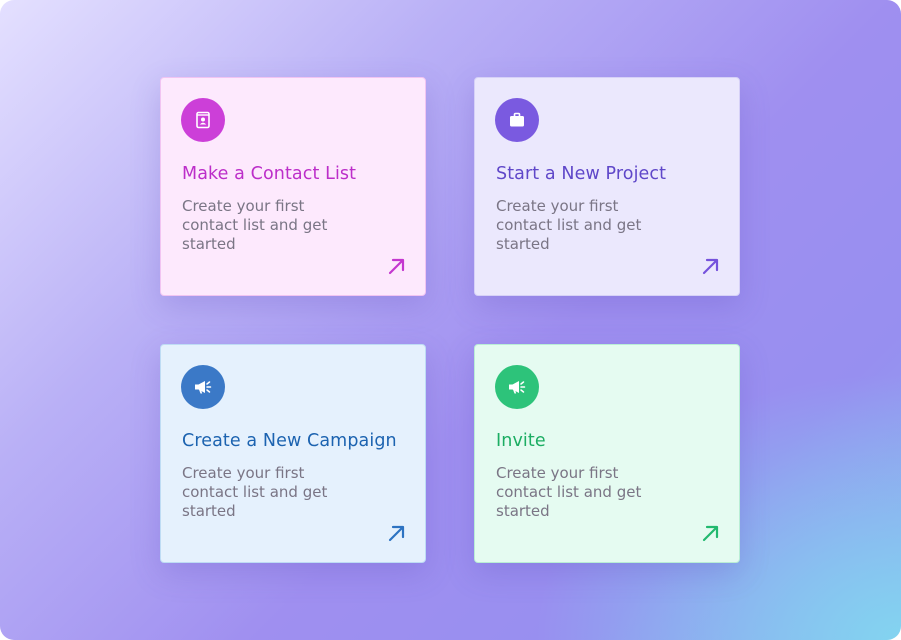 Image resolution: width=901 pixels, height=640 pixels. Describe the element at coordinates (269, 174) in the screenshot. I see `card-title: Make a Contact List` at that location.